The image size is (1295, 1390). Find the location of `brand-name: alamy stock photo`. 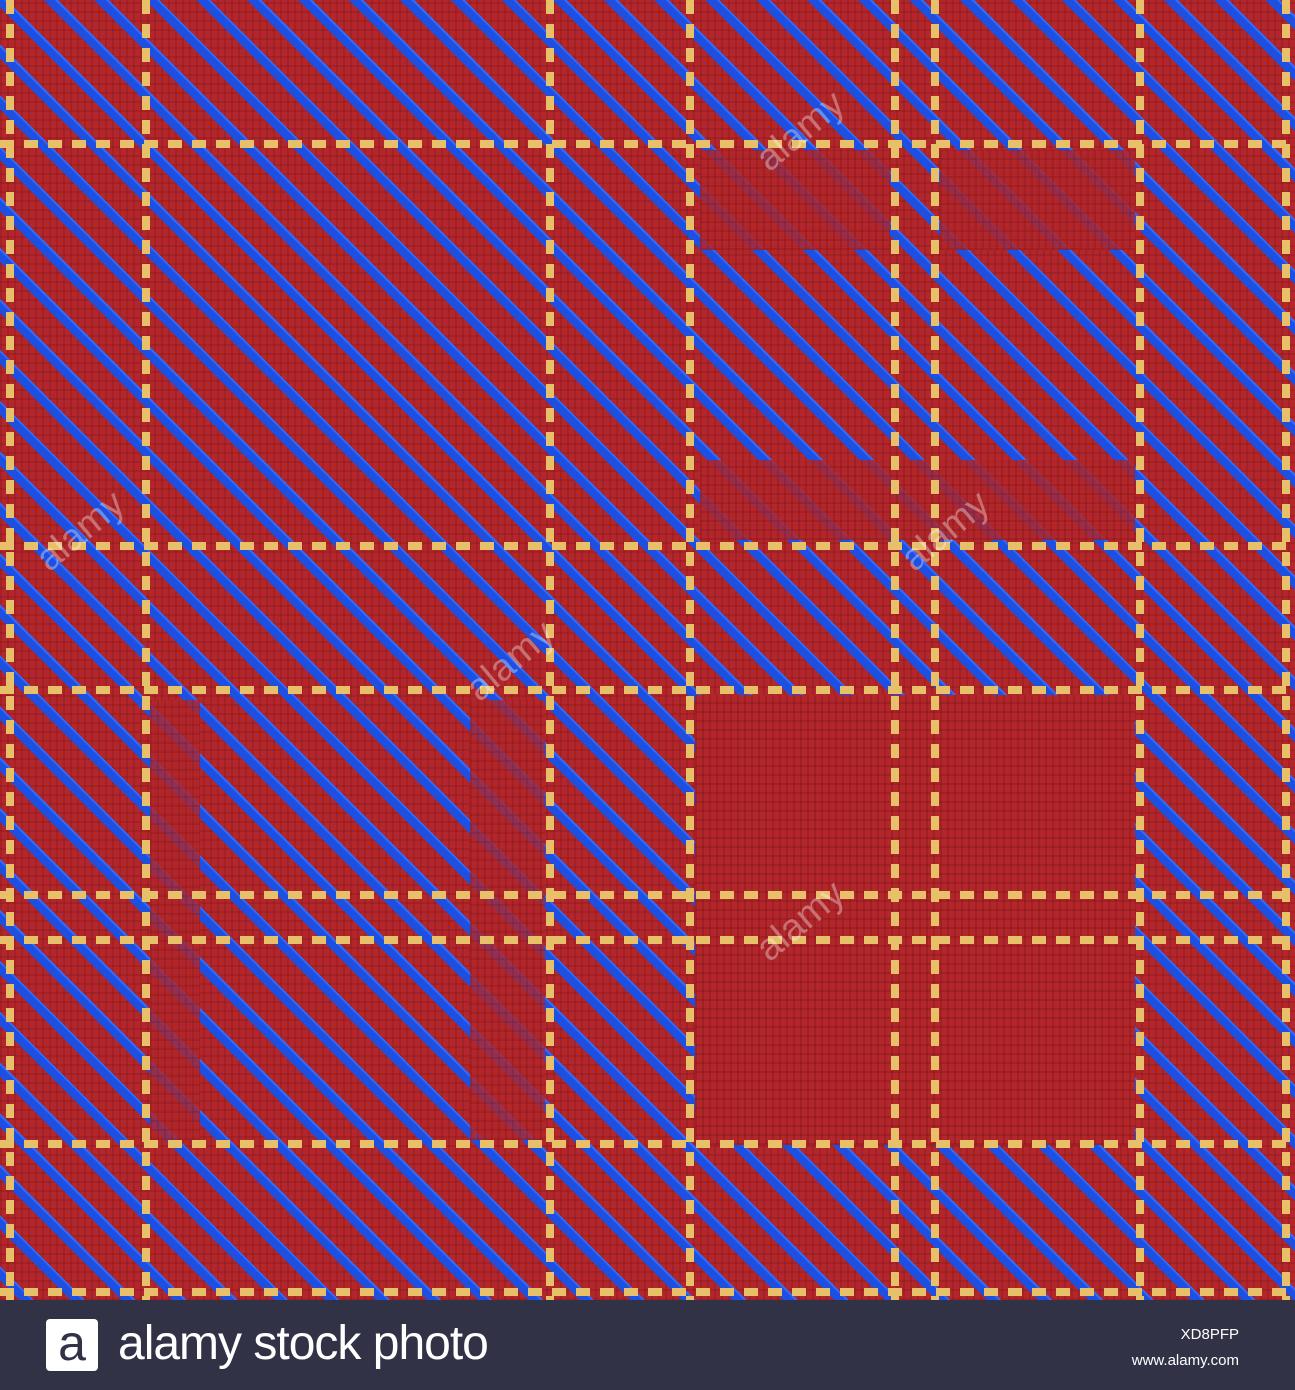

brand-name: alamy stock photo is located at coordinates (303, 1343).